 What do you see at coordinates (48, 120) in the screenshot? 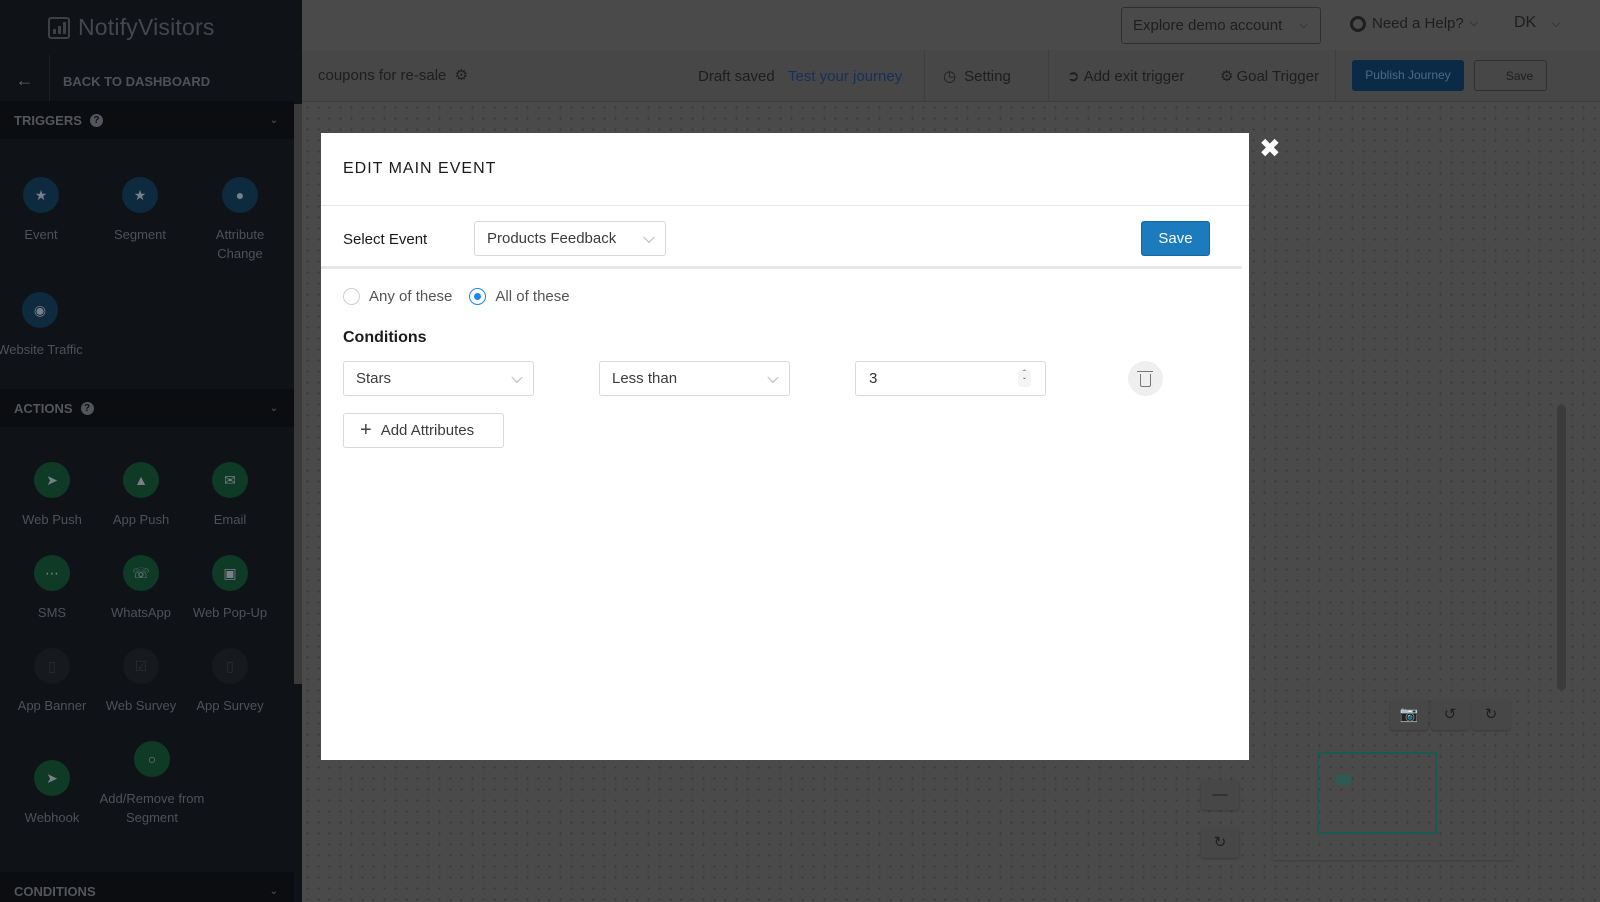
I see `triggers-title: TRIGGERS` at bounding box center [48, 120].